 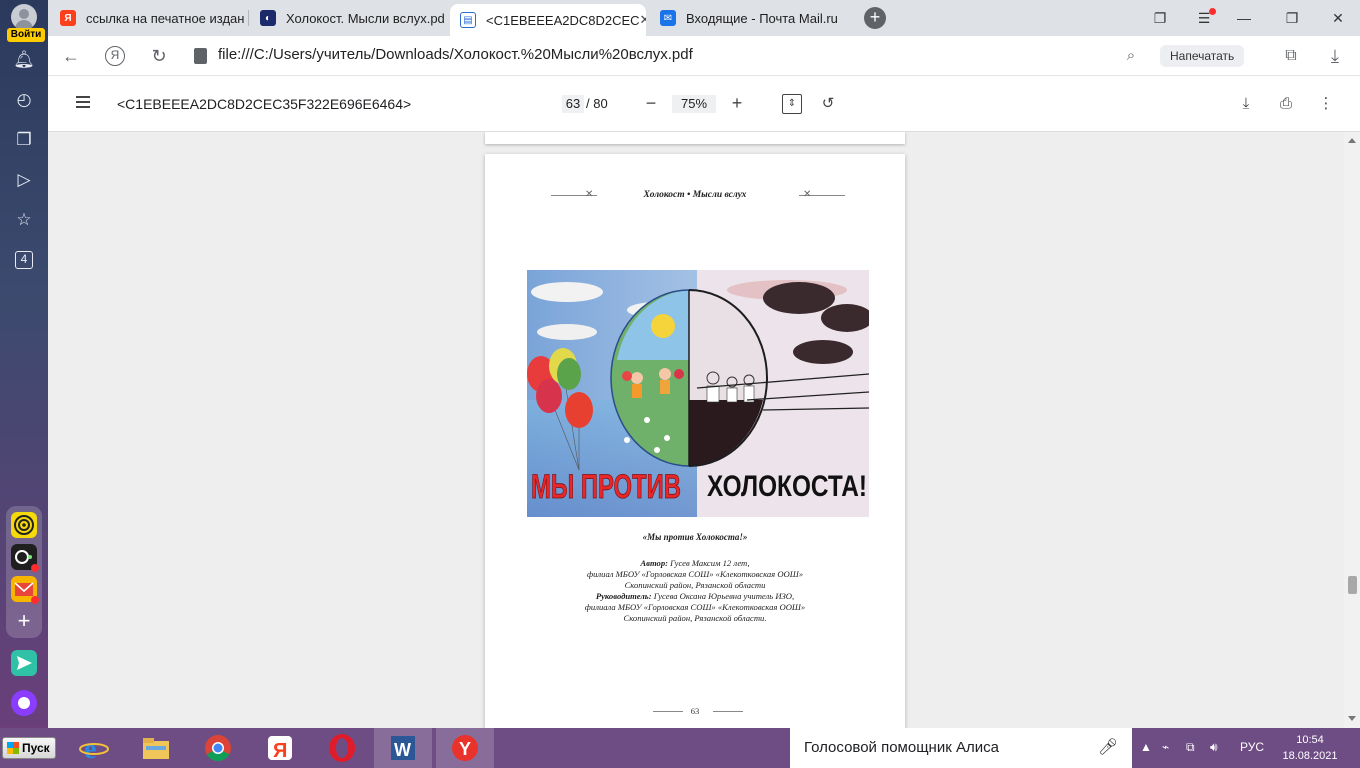 What do you see at coordinates (342, 748) in the screenshot?
I see `opera-icon` at bounding box center [342, 748].